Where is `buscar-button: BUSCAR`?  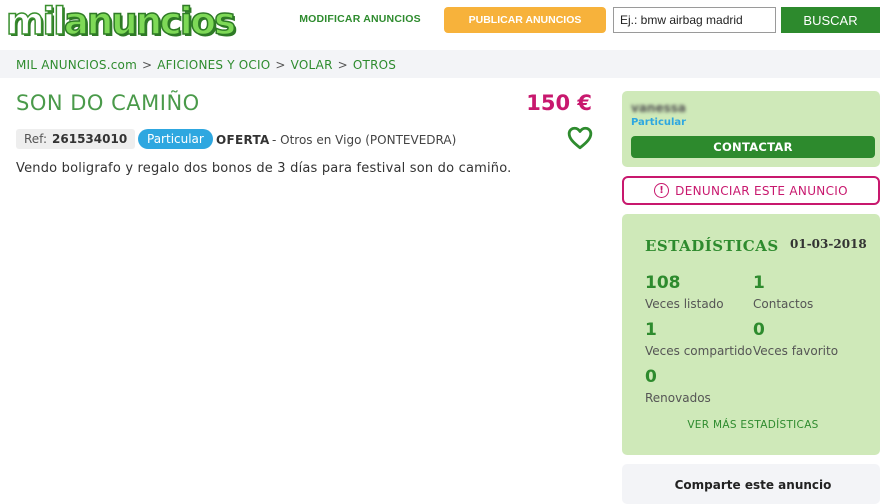
buscar-button: BUSCAR is located at coordinates (830, 20).